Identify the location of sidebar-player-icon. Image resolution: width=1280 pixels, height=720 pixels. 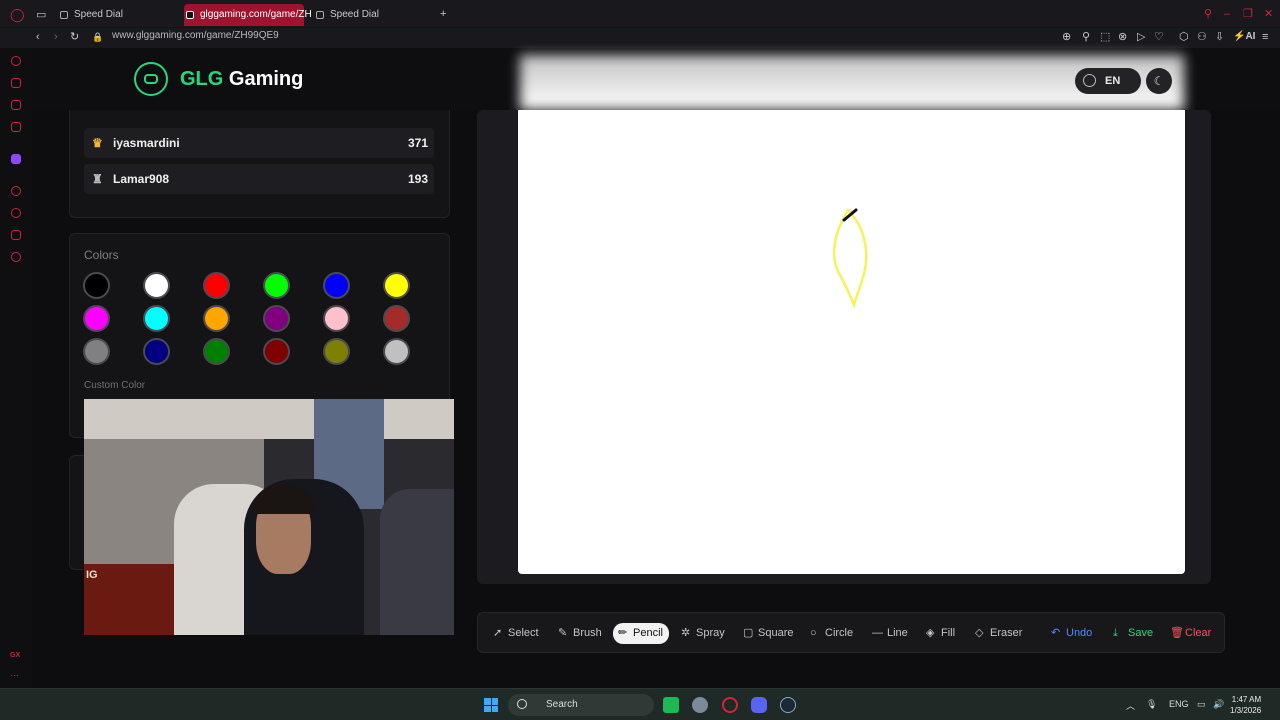
(16, 191).